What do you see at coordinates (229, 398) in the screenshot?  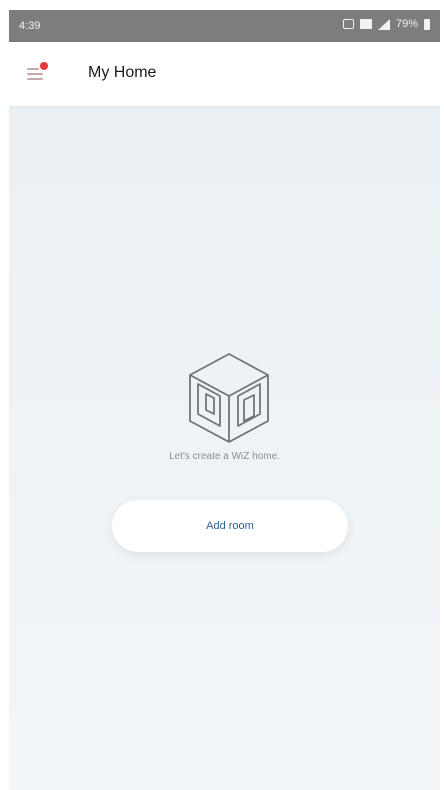 I see `room-cube-icon` at bounding box center [229, 398].